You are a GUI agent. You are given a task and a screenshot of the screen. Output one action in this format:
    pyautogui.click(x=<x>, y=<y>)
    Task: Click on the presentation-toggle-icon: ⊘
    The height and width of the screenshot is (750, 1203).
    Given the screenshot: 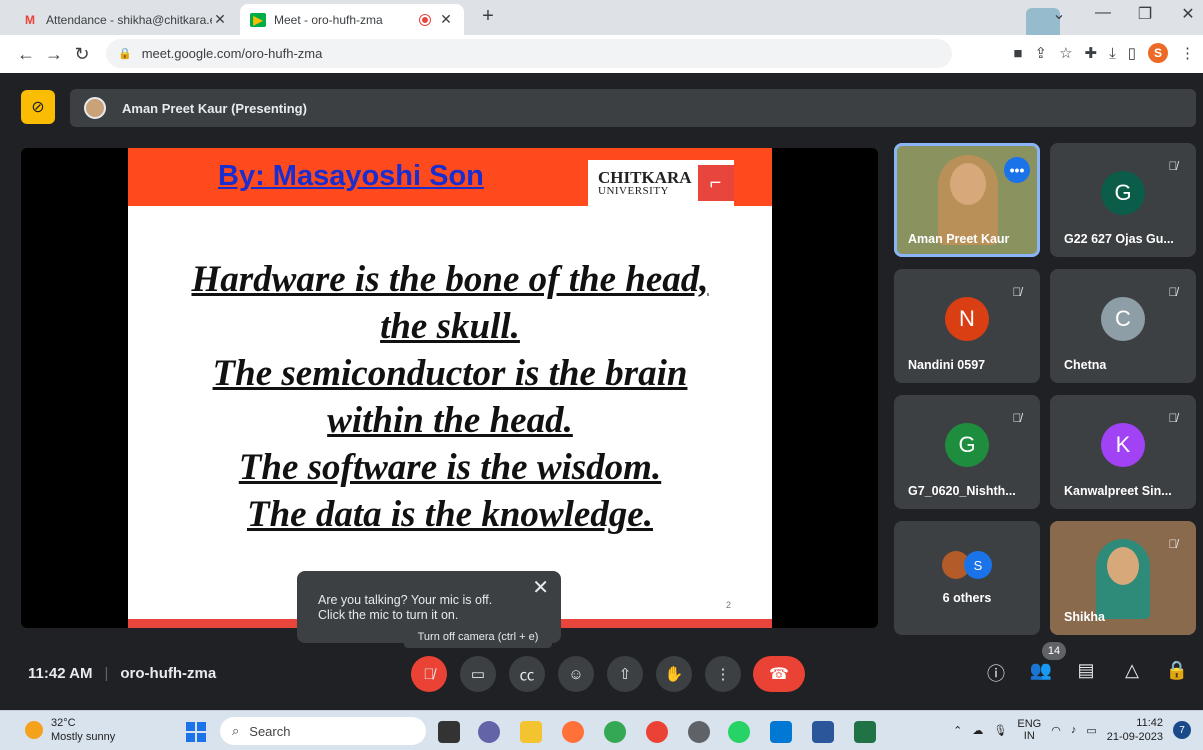 What is the action you would take?
    pyautogui.click(x=38, y=107)
    